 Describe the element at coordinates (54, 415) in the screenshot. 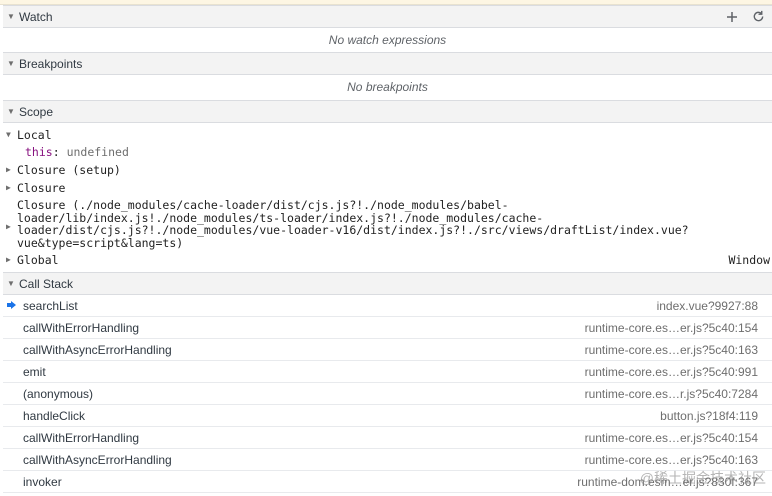

I see `call-frame-name: handleClick` at that location.